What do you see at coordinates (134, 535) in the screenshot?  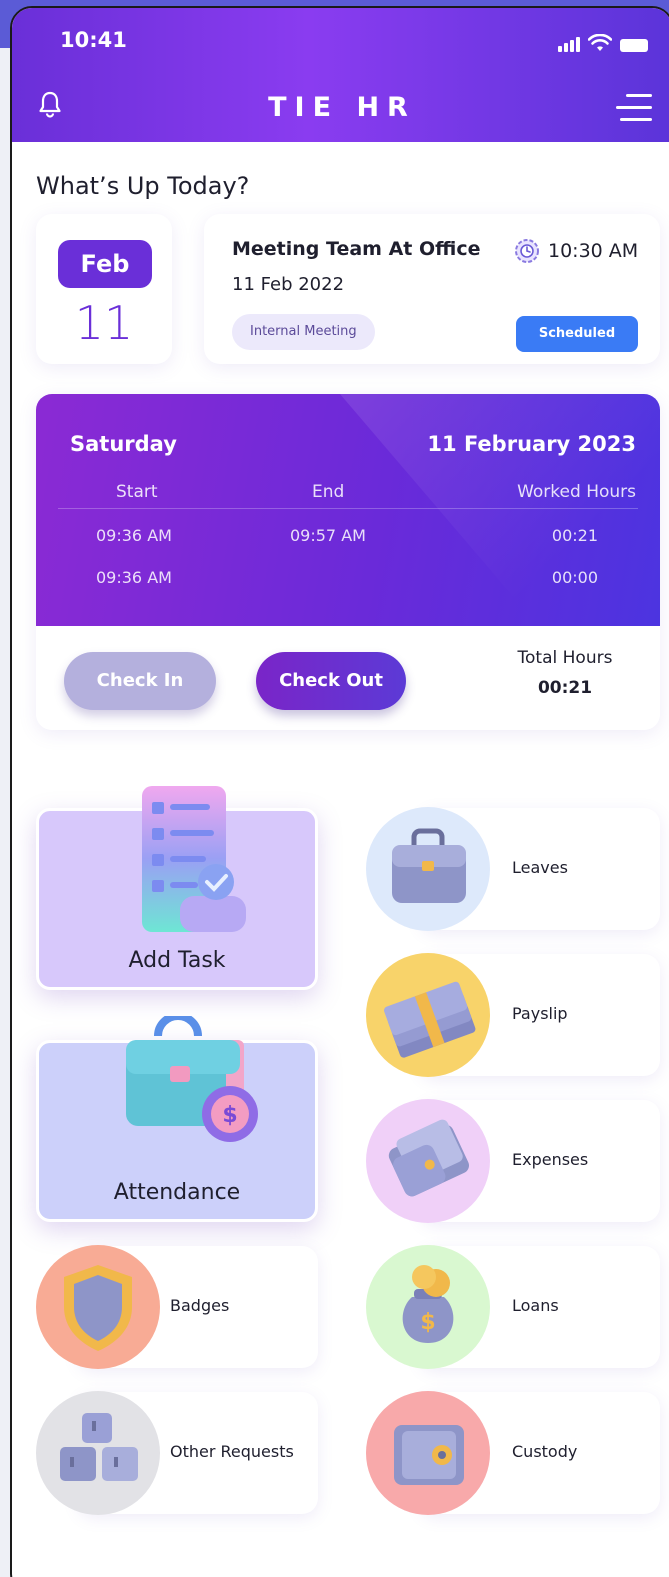 I see `row-1-start: 09:36 AM` at bounding box center [134, 535].